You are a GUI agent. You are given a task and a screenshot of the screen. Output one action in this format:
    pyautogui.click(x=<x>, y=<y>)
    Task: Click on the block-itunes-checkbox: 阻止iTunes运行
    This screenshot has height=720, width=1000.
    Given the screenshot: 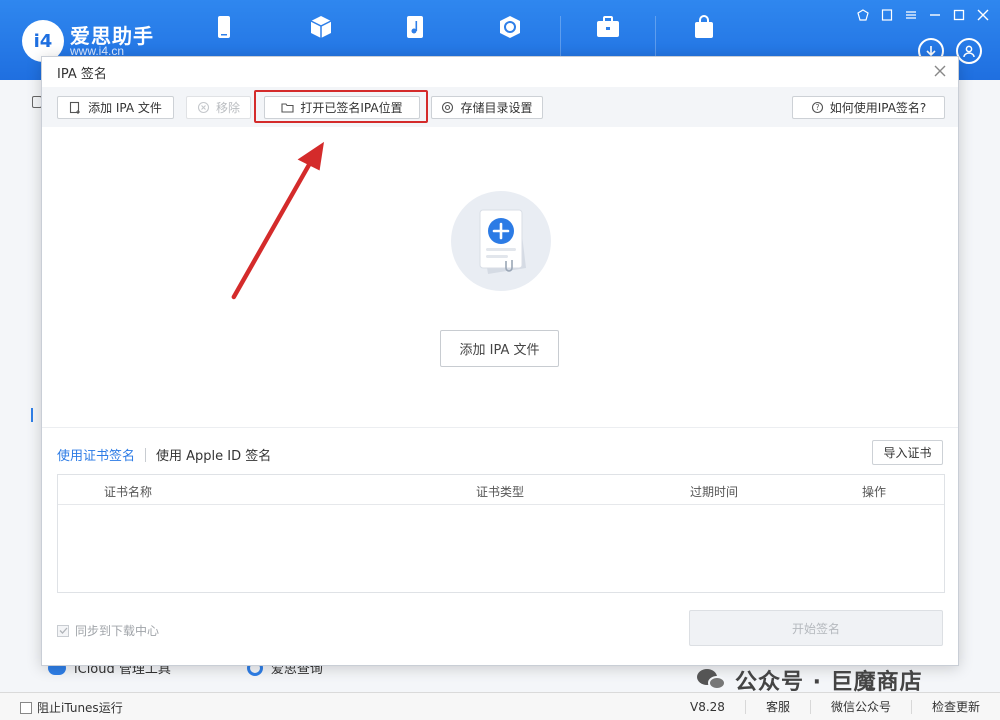 What is the action you would take?
    pyautogui.click(x=71, y=707)
    